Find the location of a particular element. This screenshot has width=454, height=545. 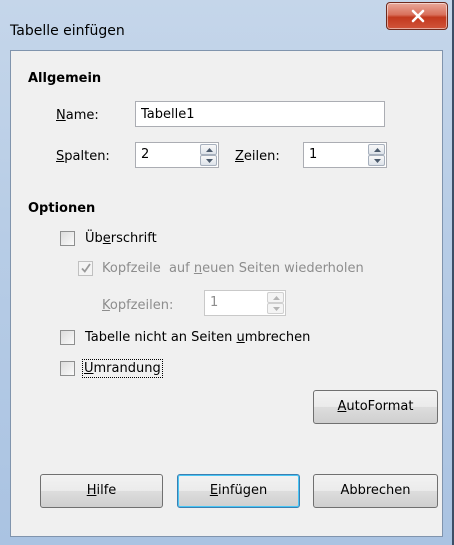

repeat-heading-checkbox is located at coordinates (85, 268).